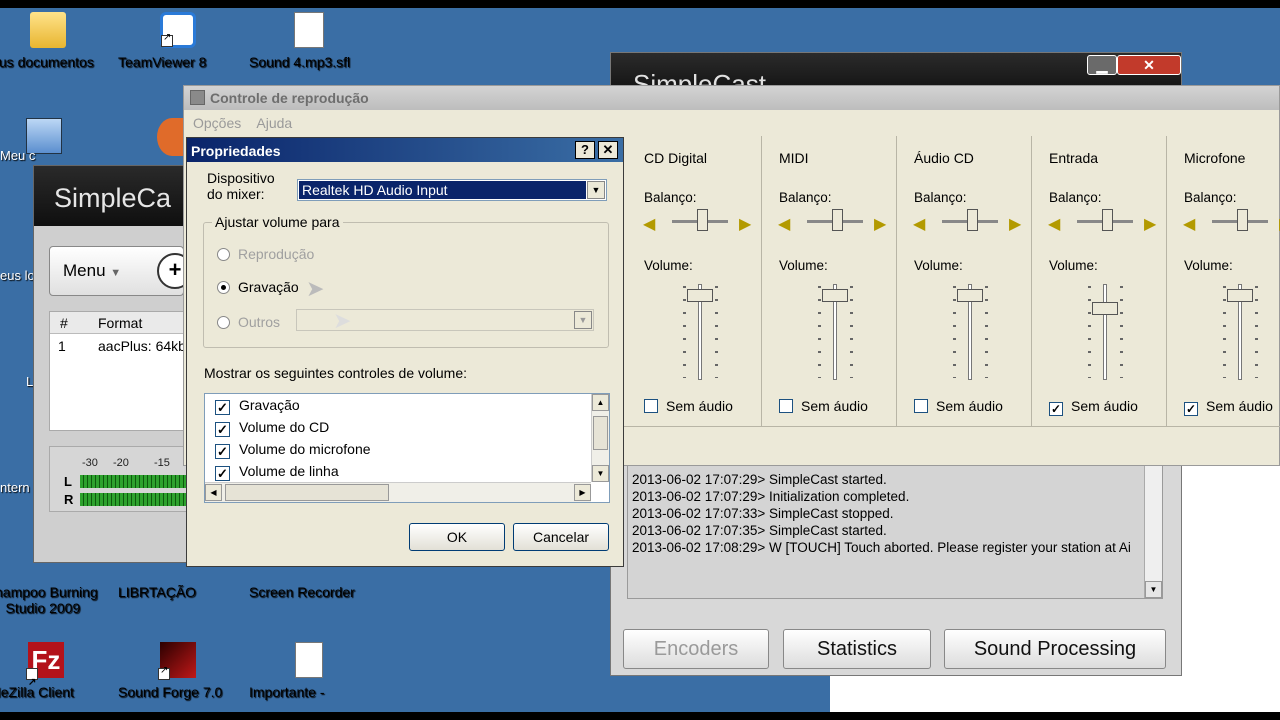 The image size is (1280, 720). I want to click on log-line: 2013-06-02 17:07:29> SimpleCast started., so click(759, 479).